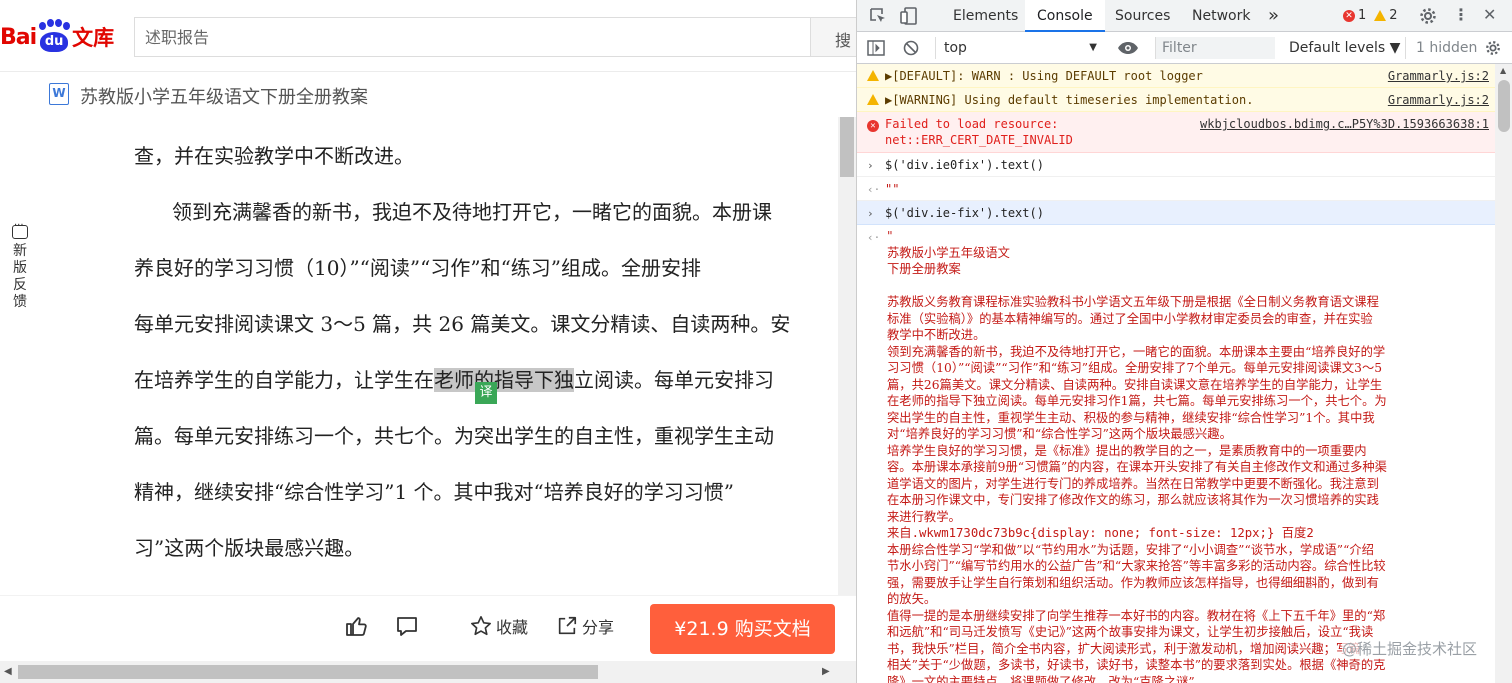  I want to click on doc-line: 查，并在实验教学中不断改进。, so click(274, 156).